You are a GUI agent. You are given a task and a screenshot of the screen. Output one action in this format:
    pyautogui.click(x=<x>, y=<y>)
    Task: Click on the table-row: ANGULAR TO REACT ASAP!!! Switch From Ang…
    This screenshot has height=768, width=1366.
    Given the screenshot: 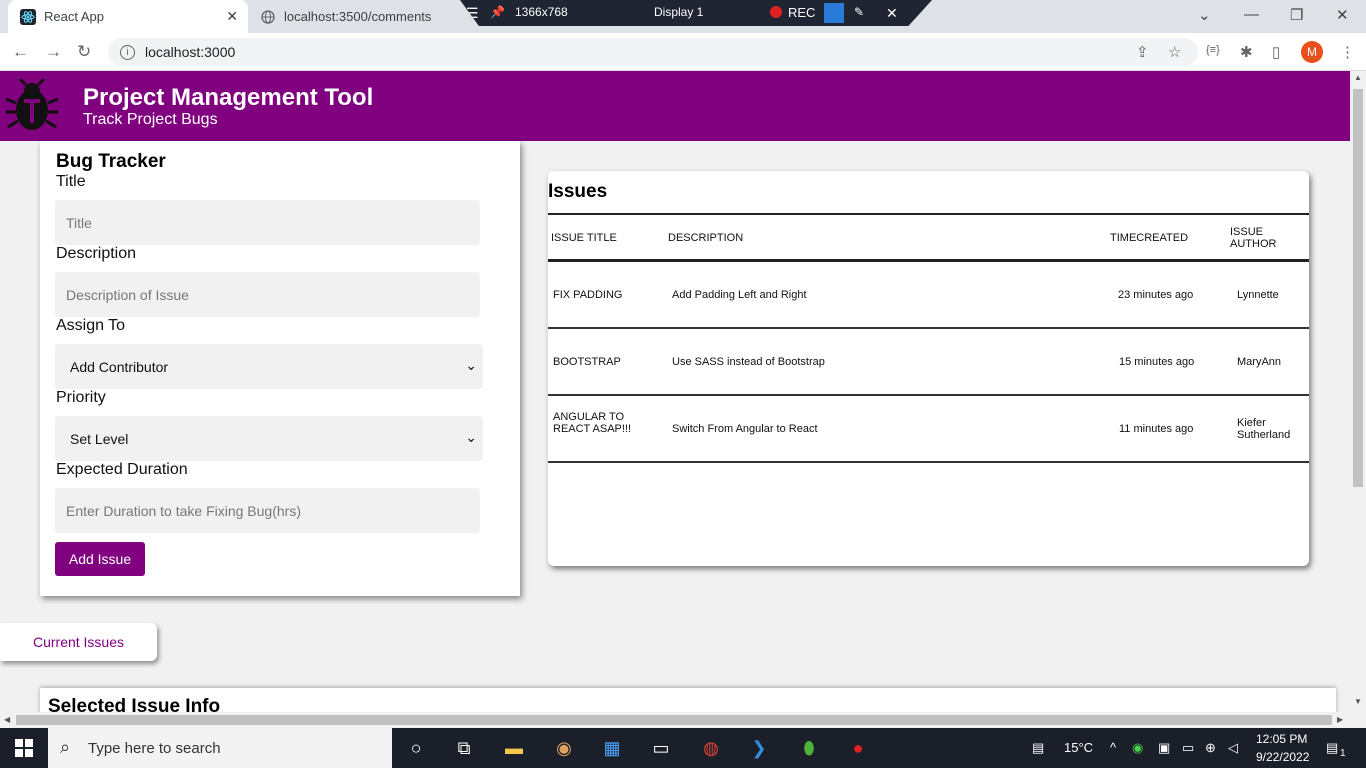 What is the action you would take?
    pyautogui.click(x=928, y=429)
    